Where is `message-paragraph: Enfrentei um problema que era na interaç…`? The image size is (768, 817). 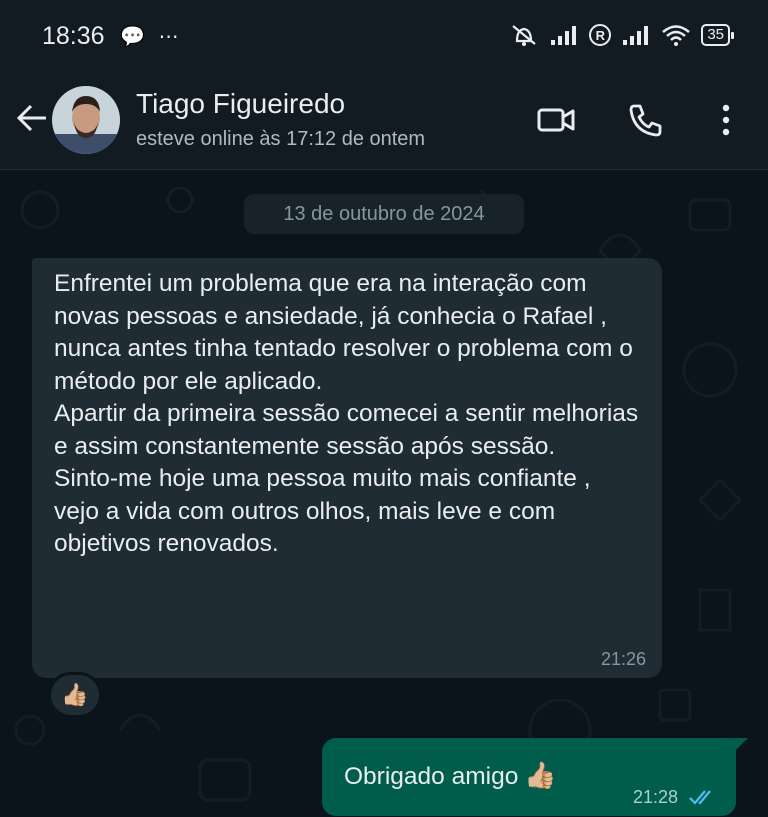
message-paragraph: Enfrentei um problema que era na interaç… is located at coordinates (343, 332).